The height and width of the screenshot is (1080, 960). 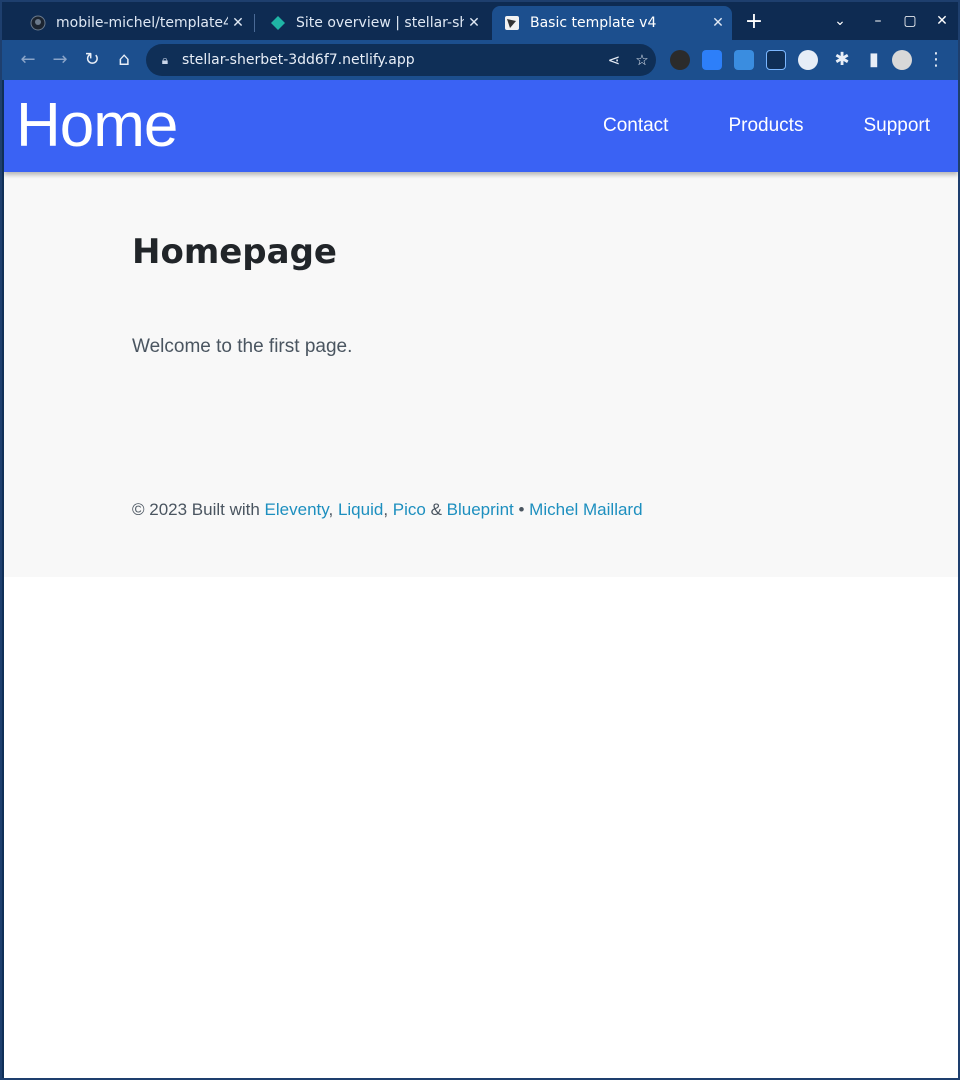 What do you see at coordinates (942, 21) in the screenshot?
I see `close-window-icon: ✕` at bounding box center [942, 21].